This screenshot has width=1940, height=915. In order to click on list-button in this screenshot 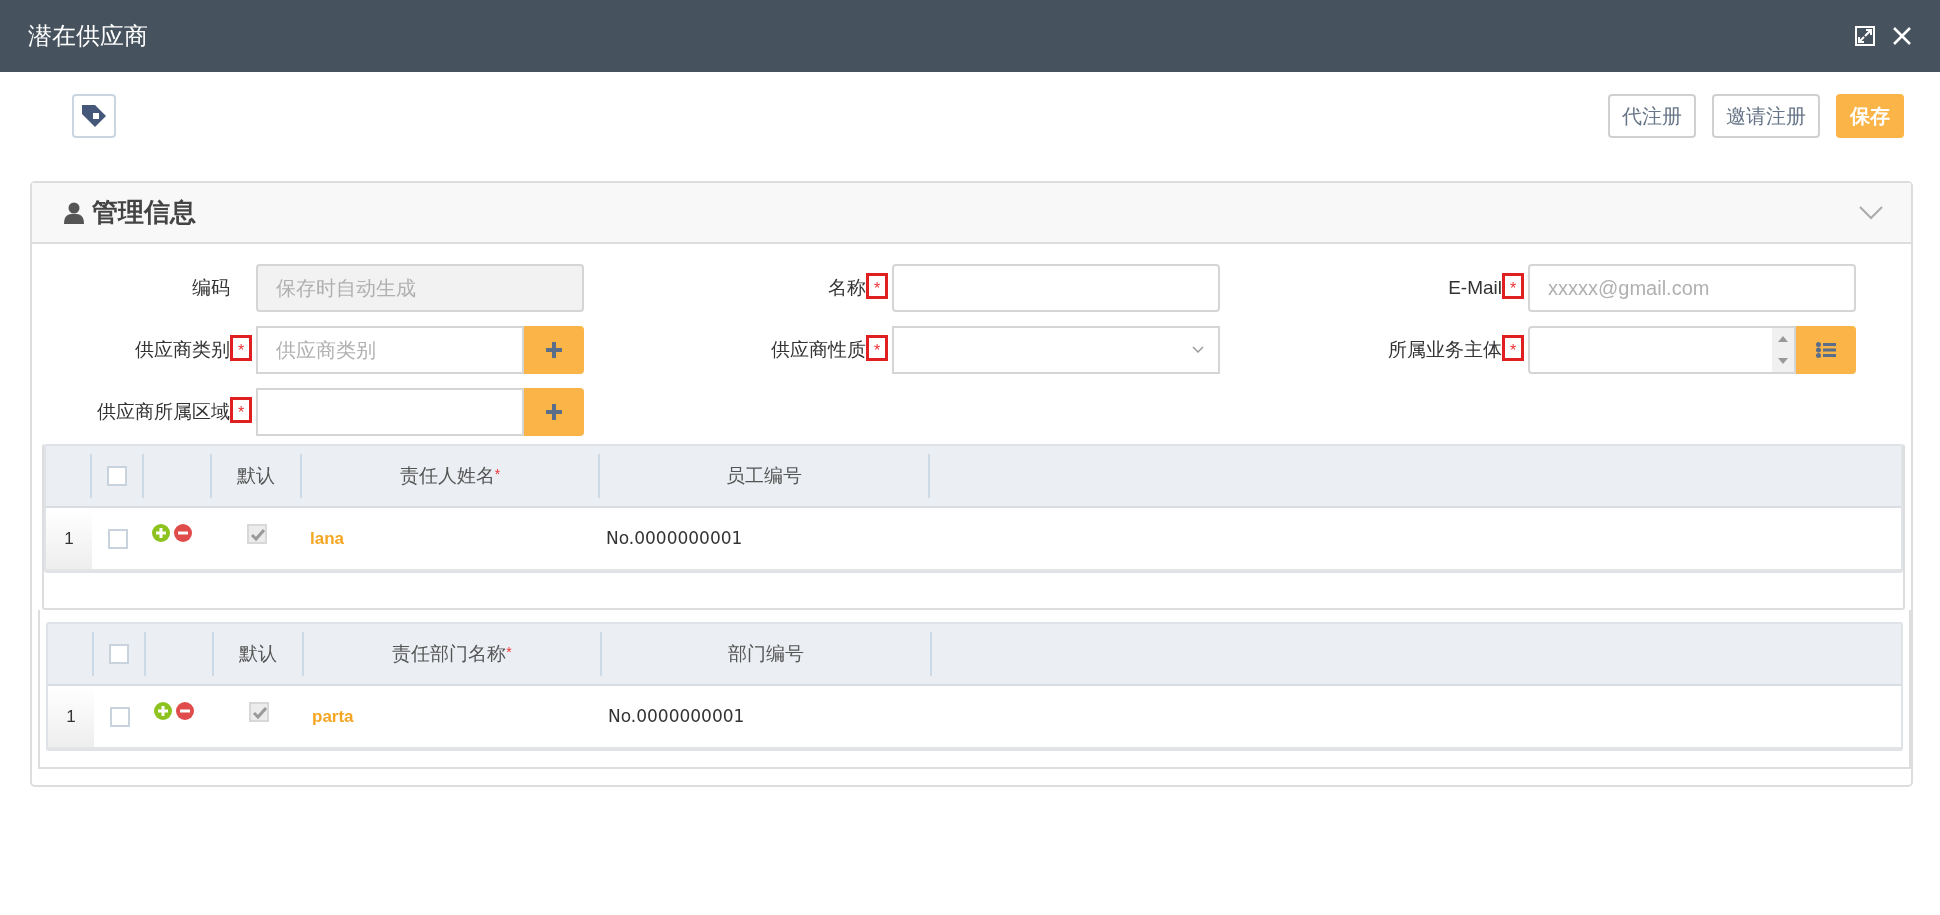, I will do `click(1826, 350)`.